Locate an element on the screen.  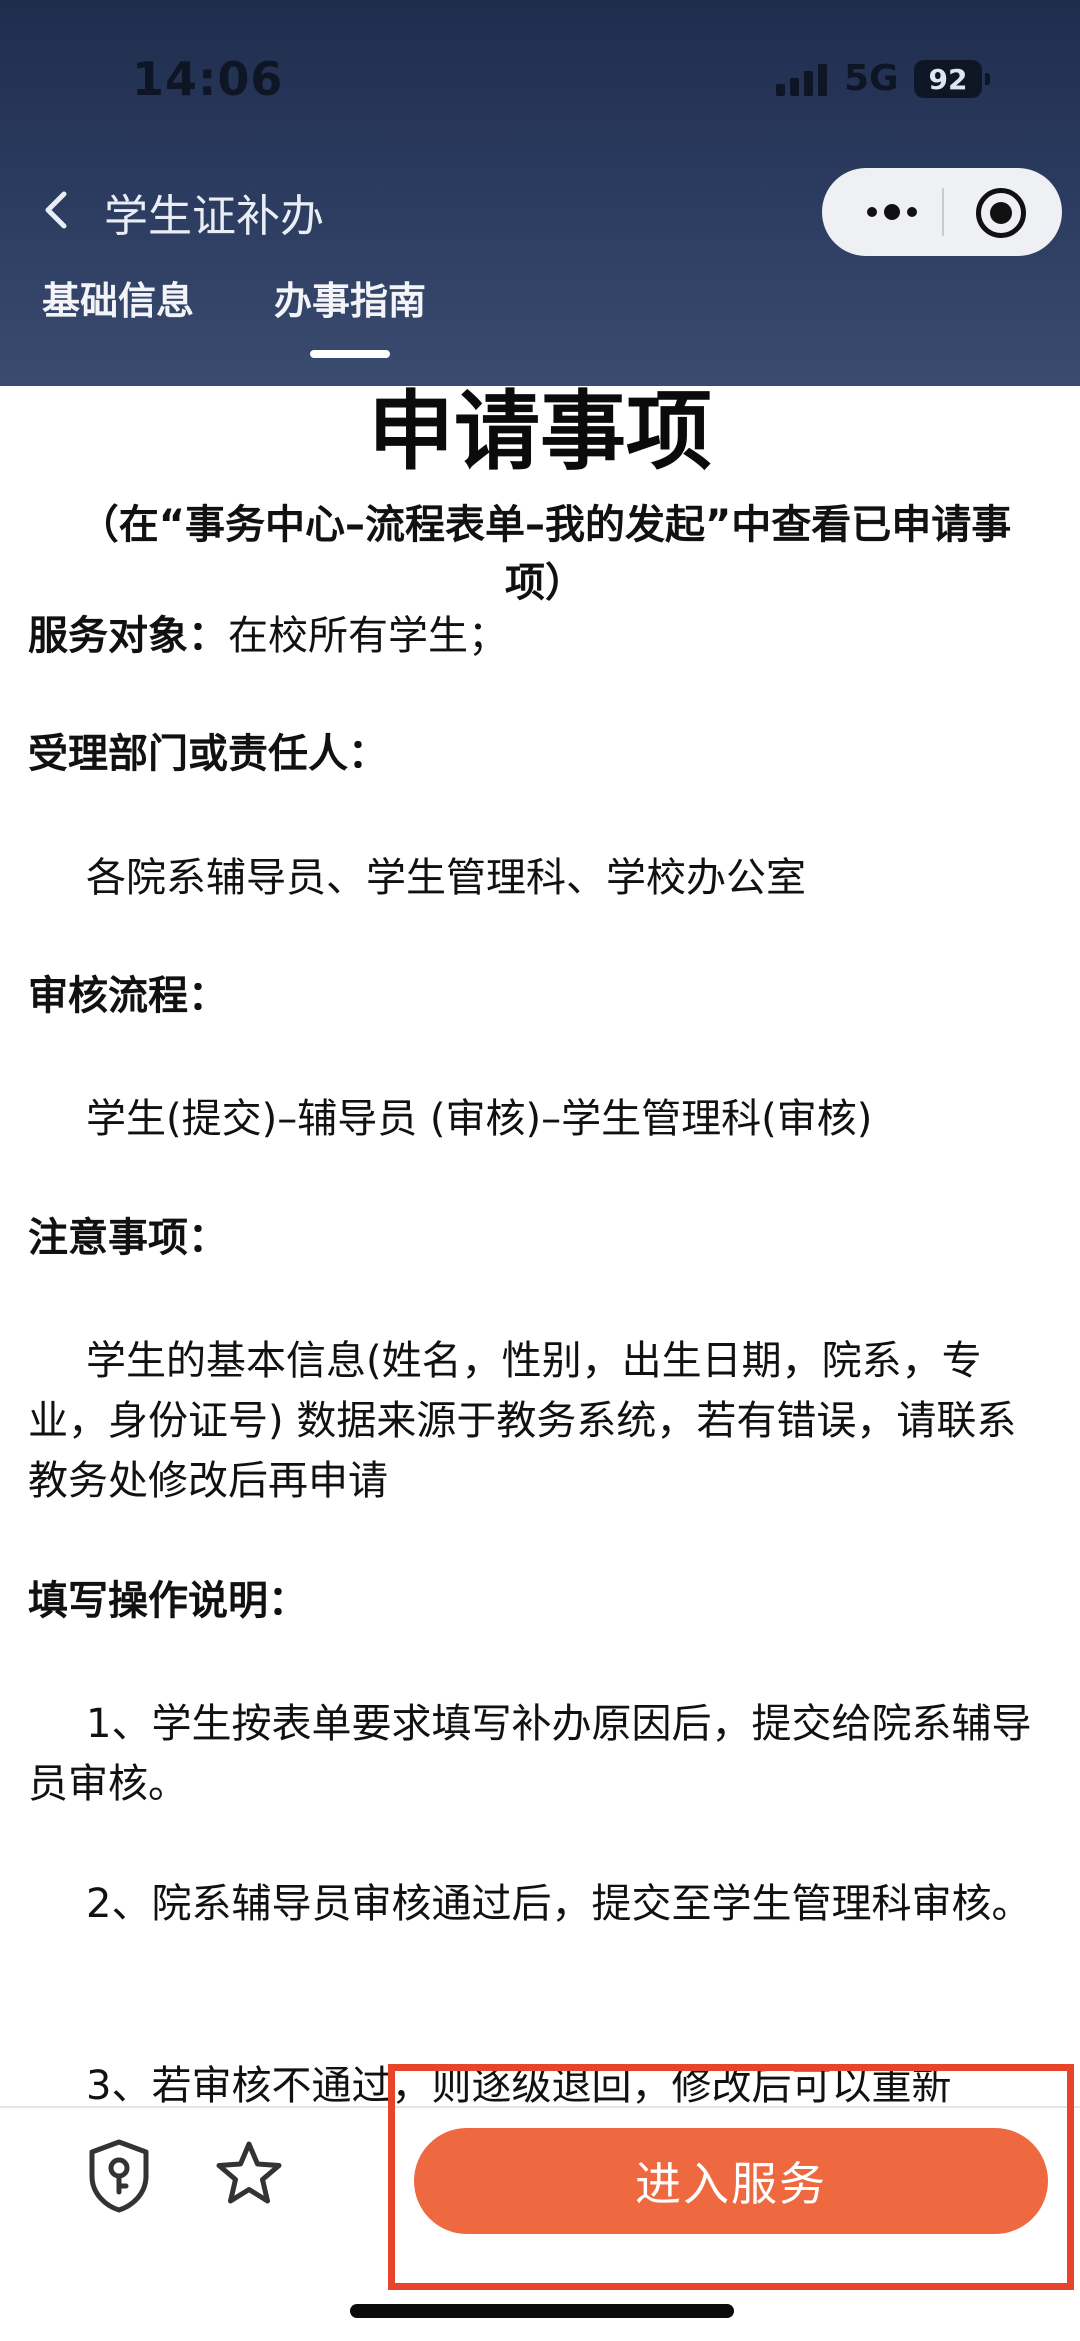
instruction-step-1: 1、学生按表单要求填写补办原因后，提交给院系辅导员审核。 is located at coordinates (530, 1754).